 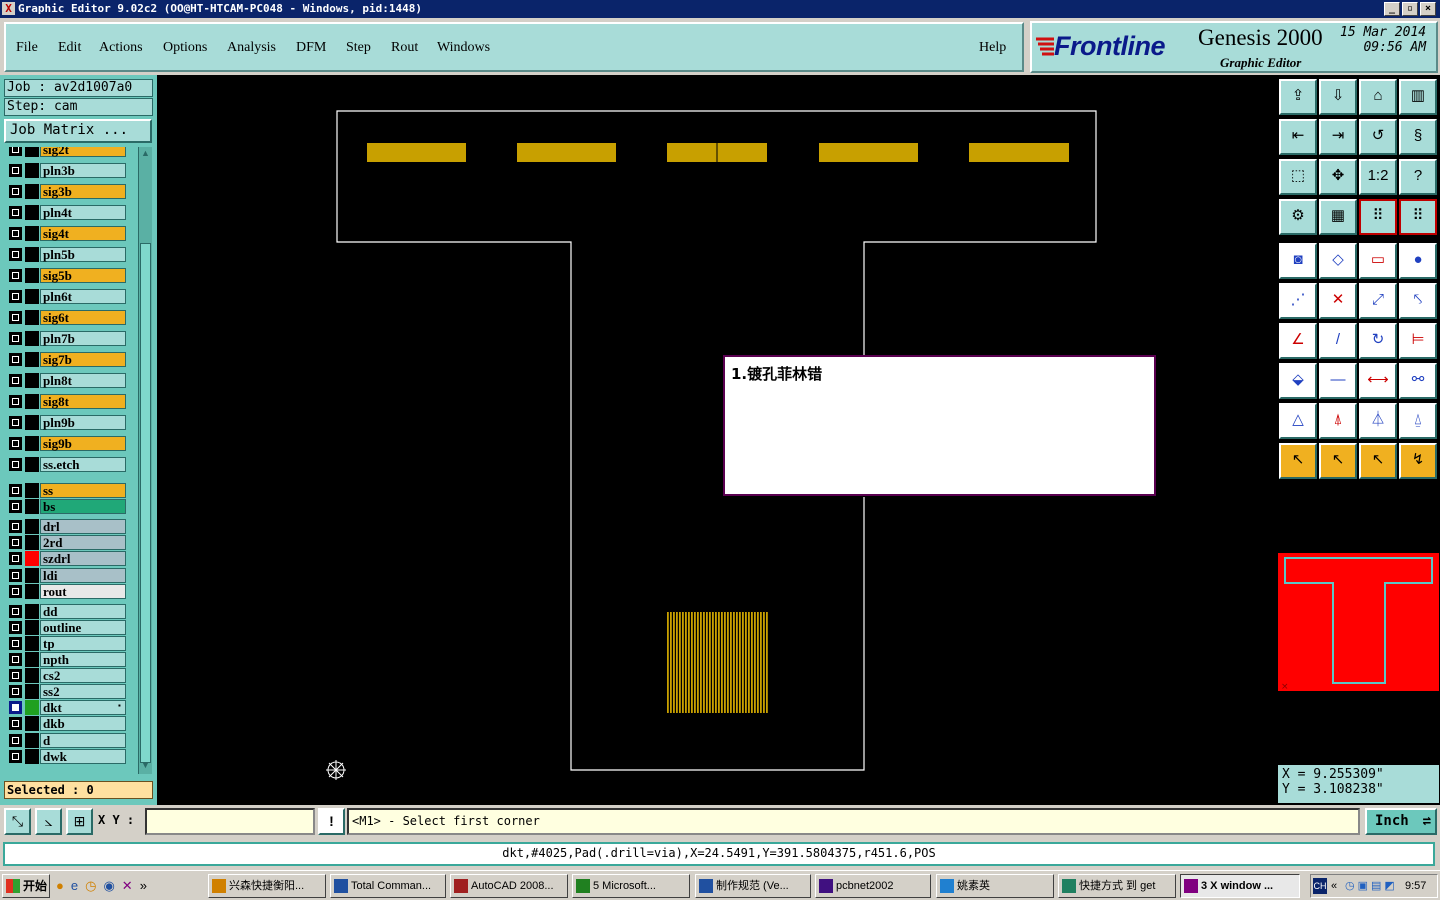 What do you see at coordinates (1358, 622) in the screenshot?
I see `overview-map: ×` at bounding box center [1358, 622].